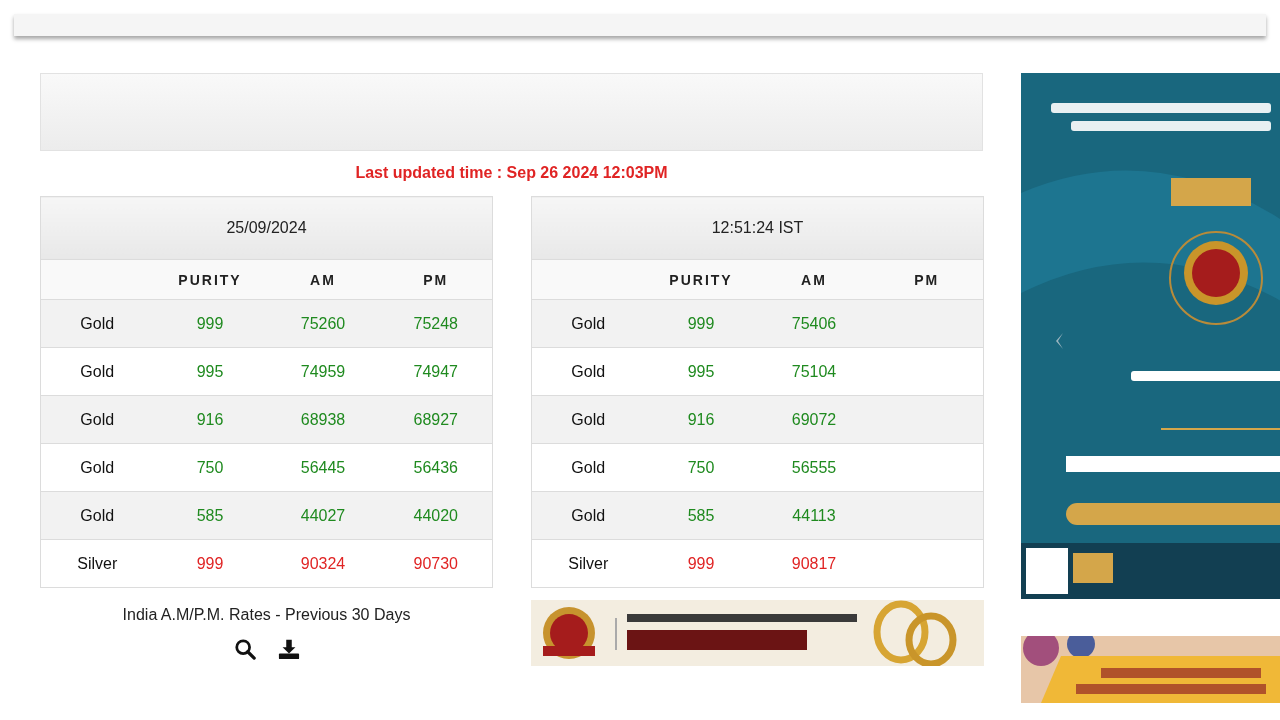 This screenshot has height=720, width=1280. I want to click on table-cell: 44113, so click(814, 515).